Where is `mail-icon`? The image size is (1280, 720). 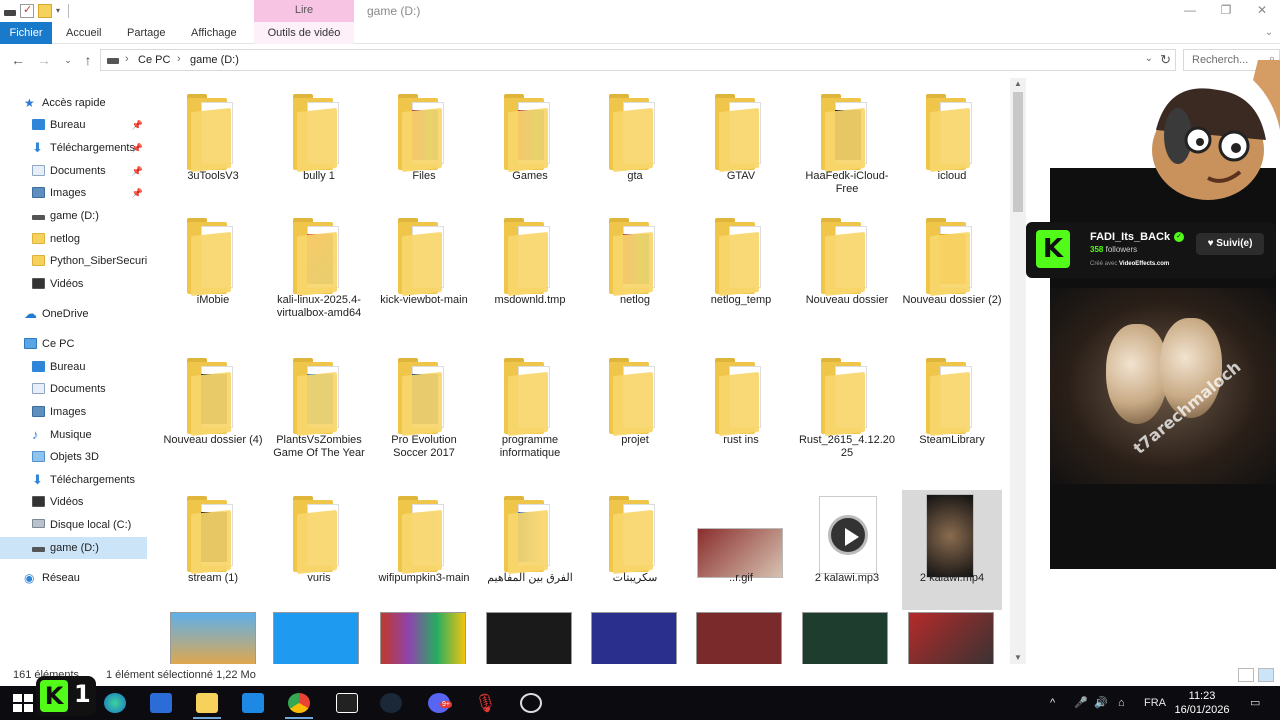
mail-icon is located at coordinates (253, 703).